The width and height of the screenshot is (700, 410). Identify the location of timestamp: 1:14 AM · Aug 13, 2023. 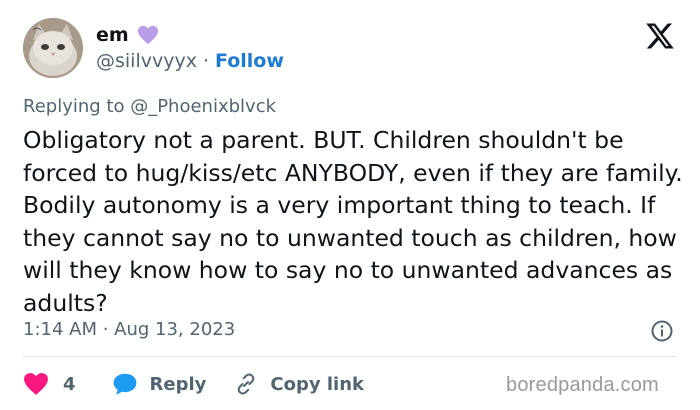
(129, 329).